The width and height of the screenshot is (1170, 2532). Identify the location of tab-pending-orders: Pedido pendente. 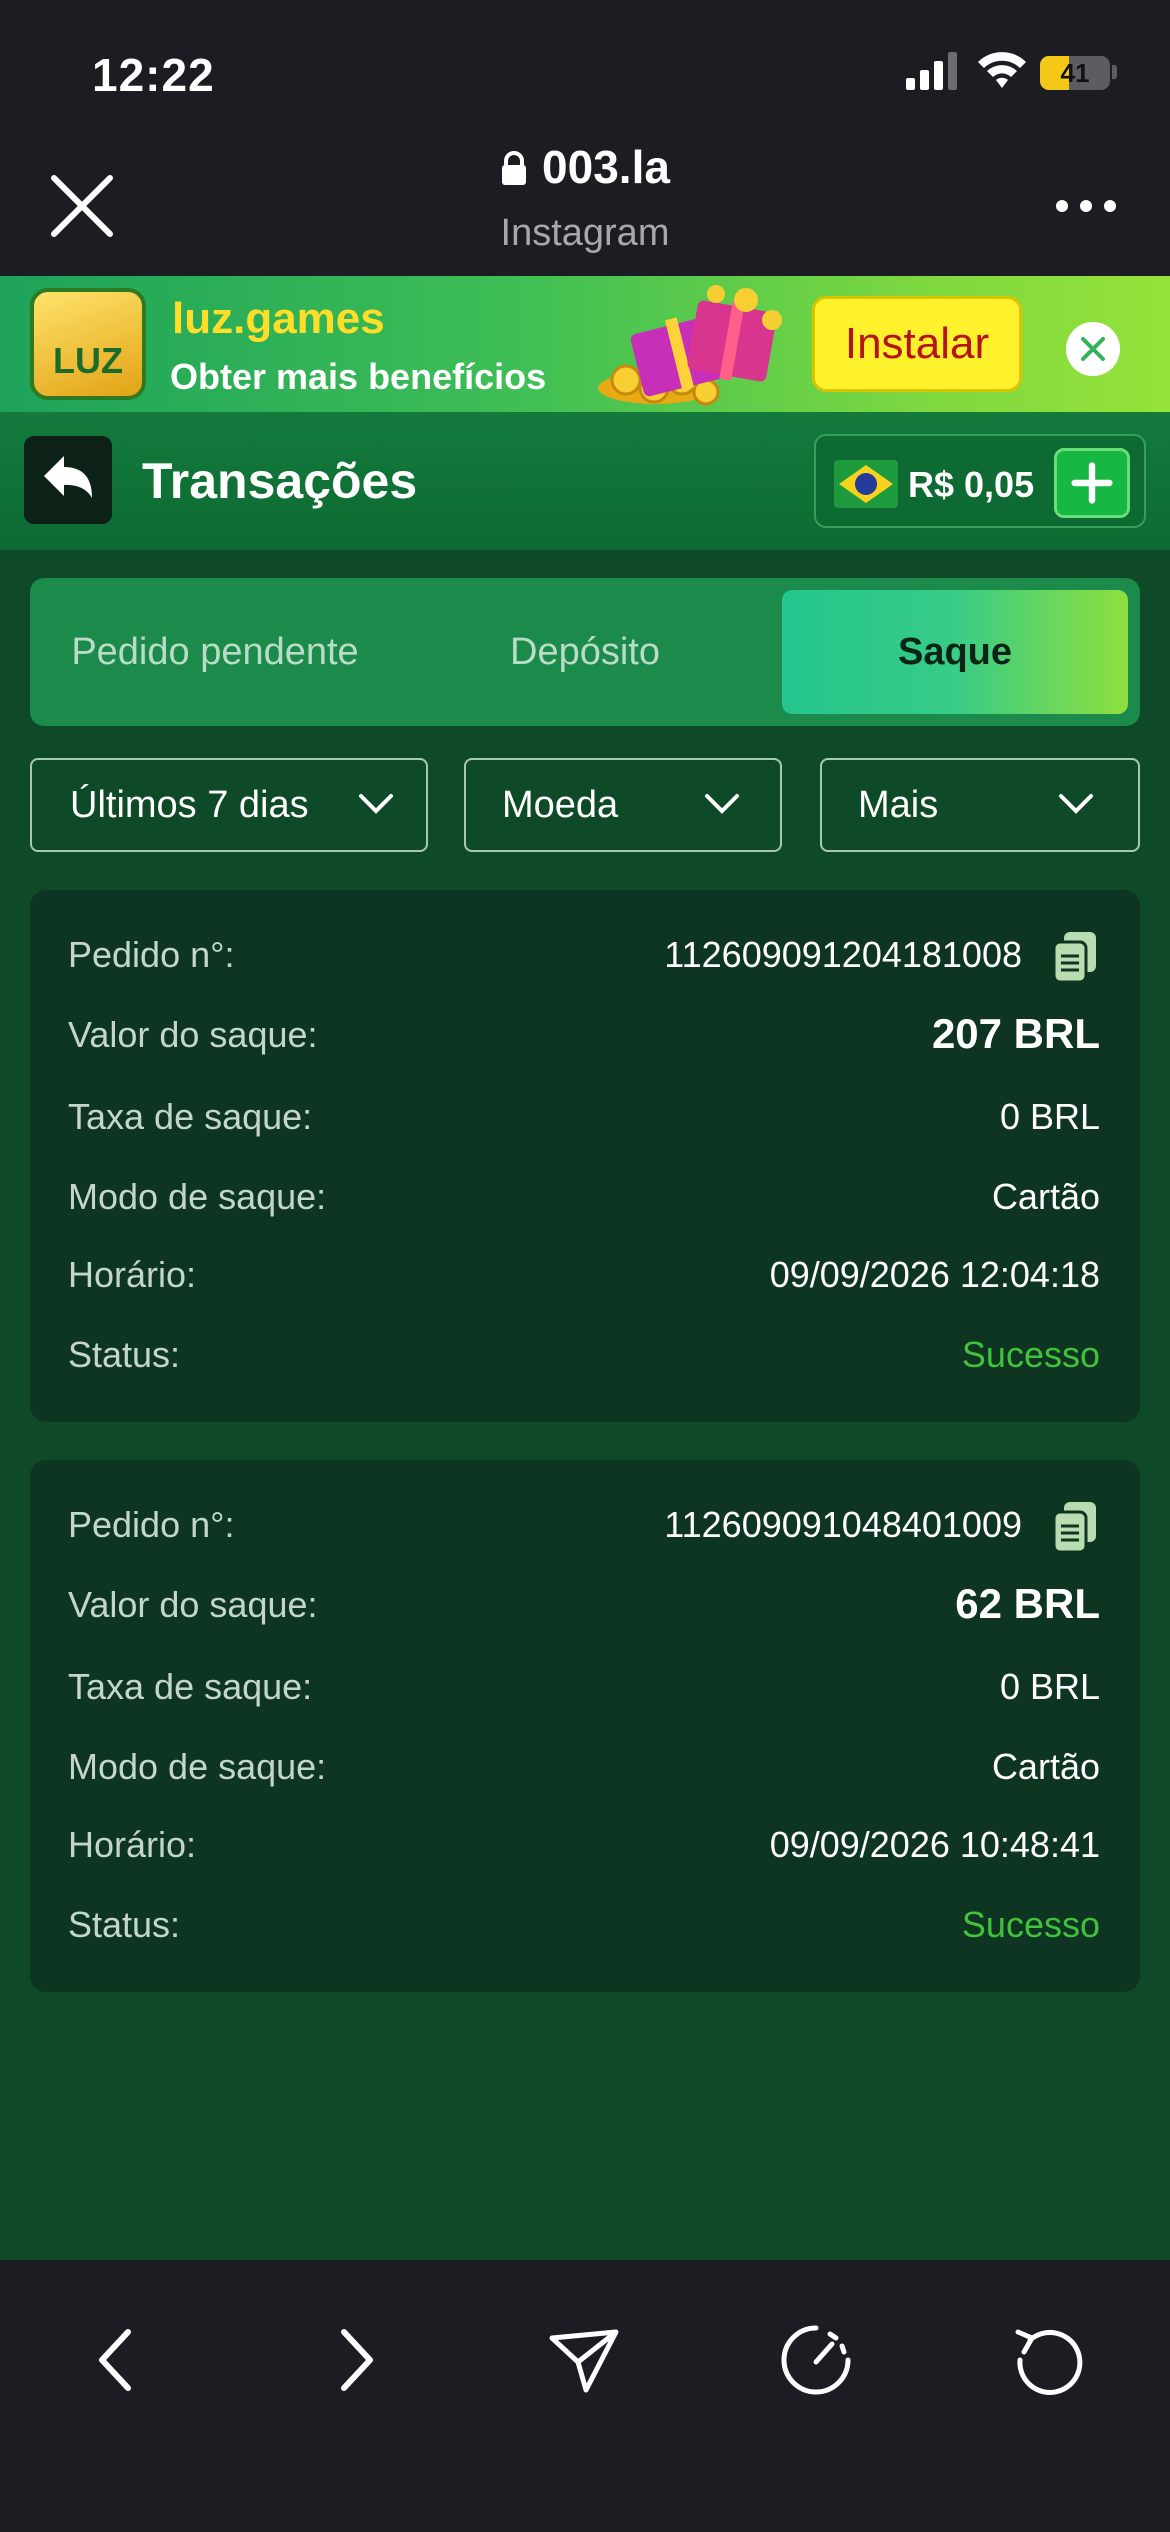
(215, 652).